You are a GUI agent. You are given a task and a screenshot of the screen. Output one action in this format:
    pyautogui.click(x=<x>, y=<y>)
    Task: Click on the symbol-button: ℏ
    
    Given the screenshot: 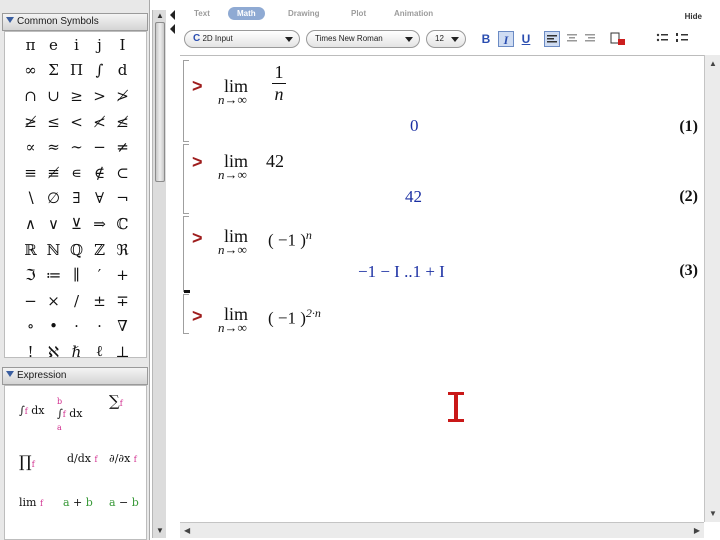 What is the action you would take?
    pyautogui.click(x=76, y=352)
    